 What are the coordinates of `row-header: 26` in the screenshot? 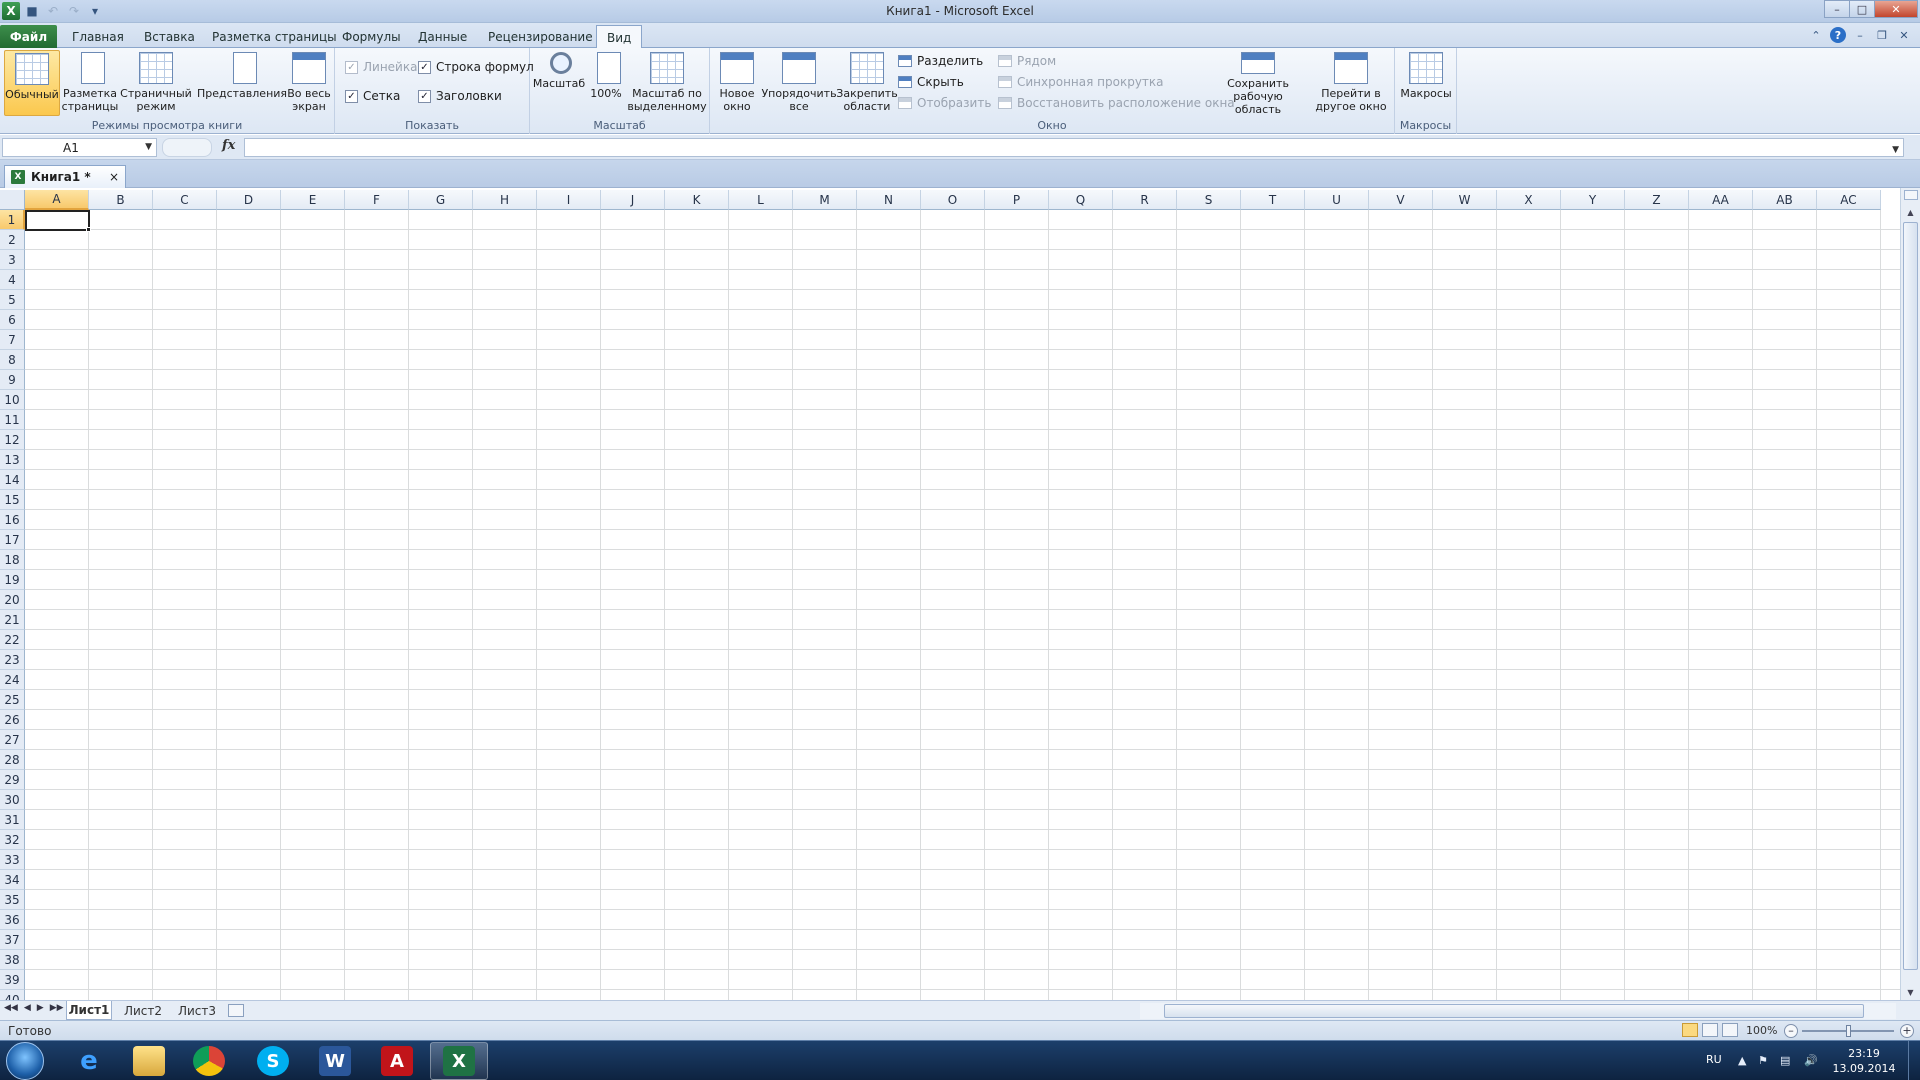 It's located at (12, 720).